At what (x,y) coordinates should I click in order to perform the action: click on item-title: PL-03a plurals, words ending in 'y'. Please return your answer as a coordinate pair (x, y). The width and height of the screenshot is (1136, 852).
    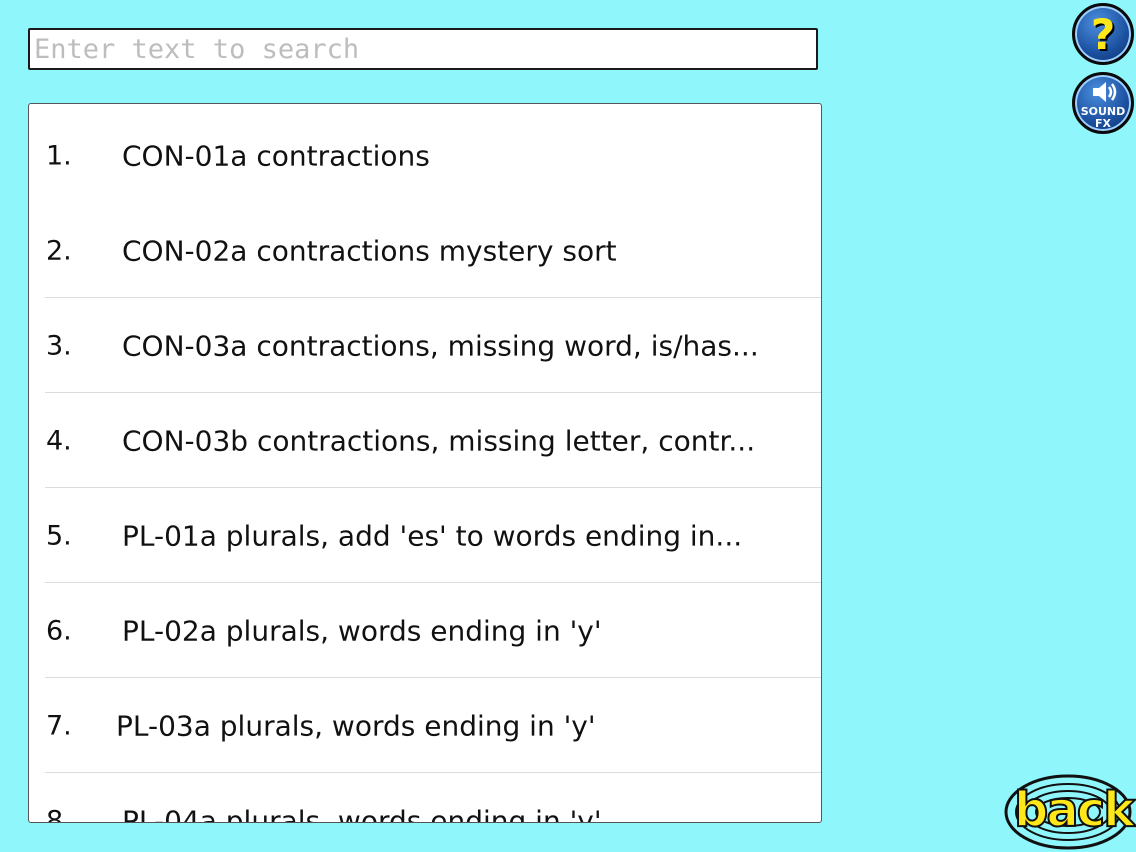
    Looking at the image, I should click on (356, 725).